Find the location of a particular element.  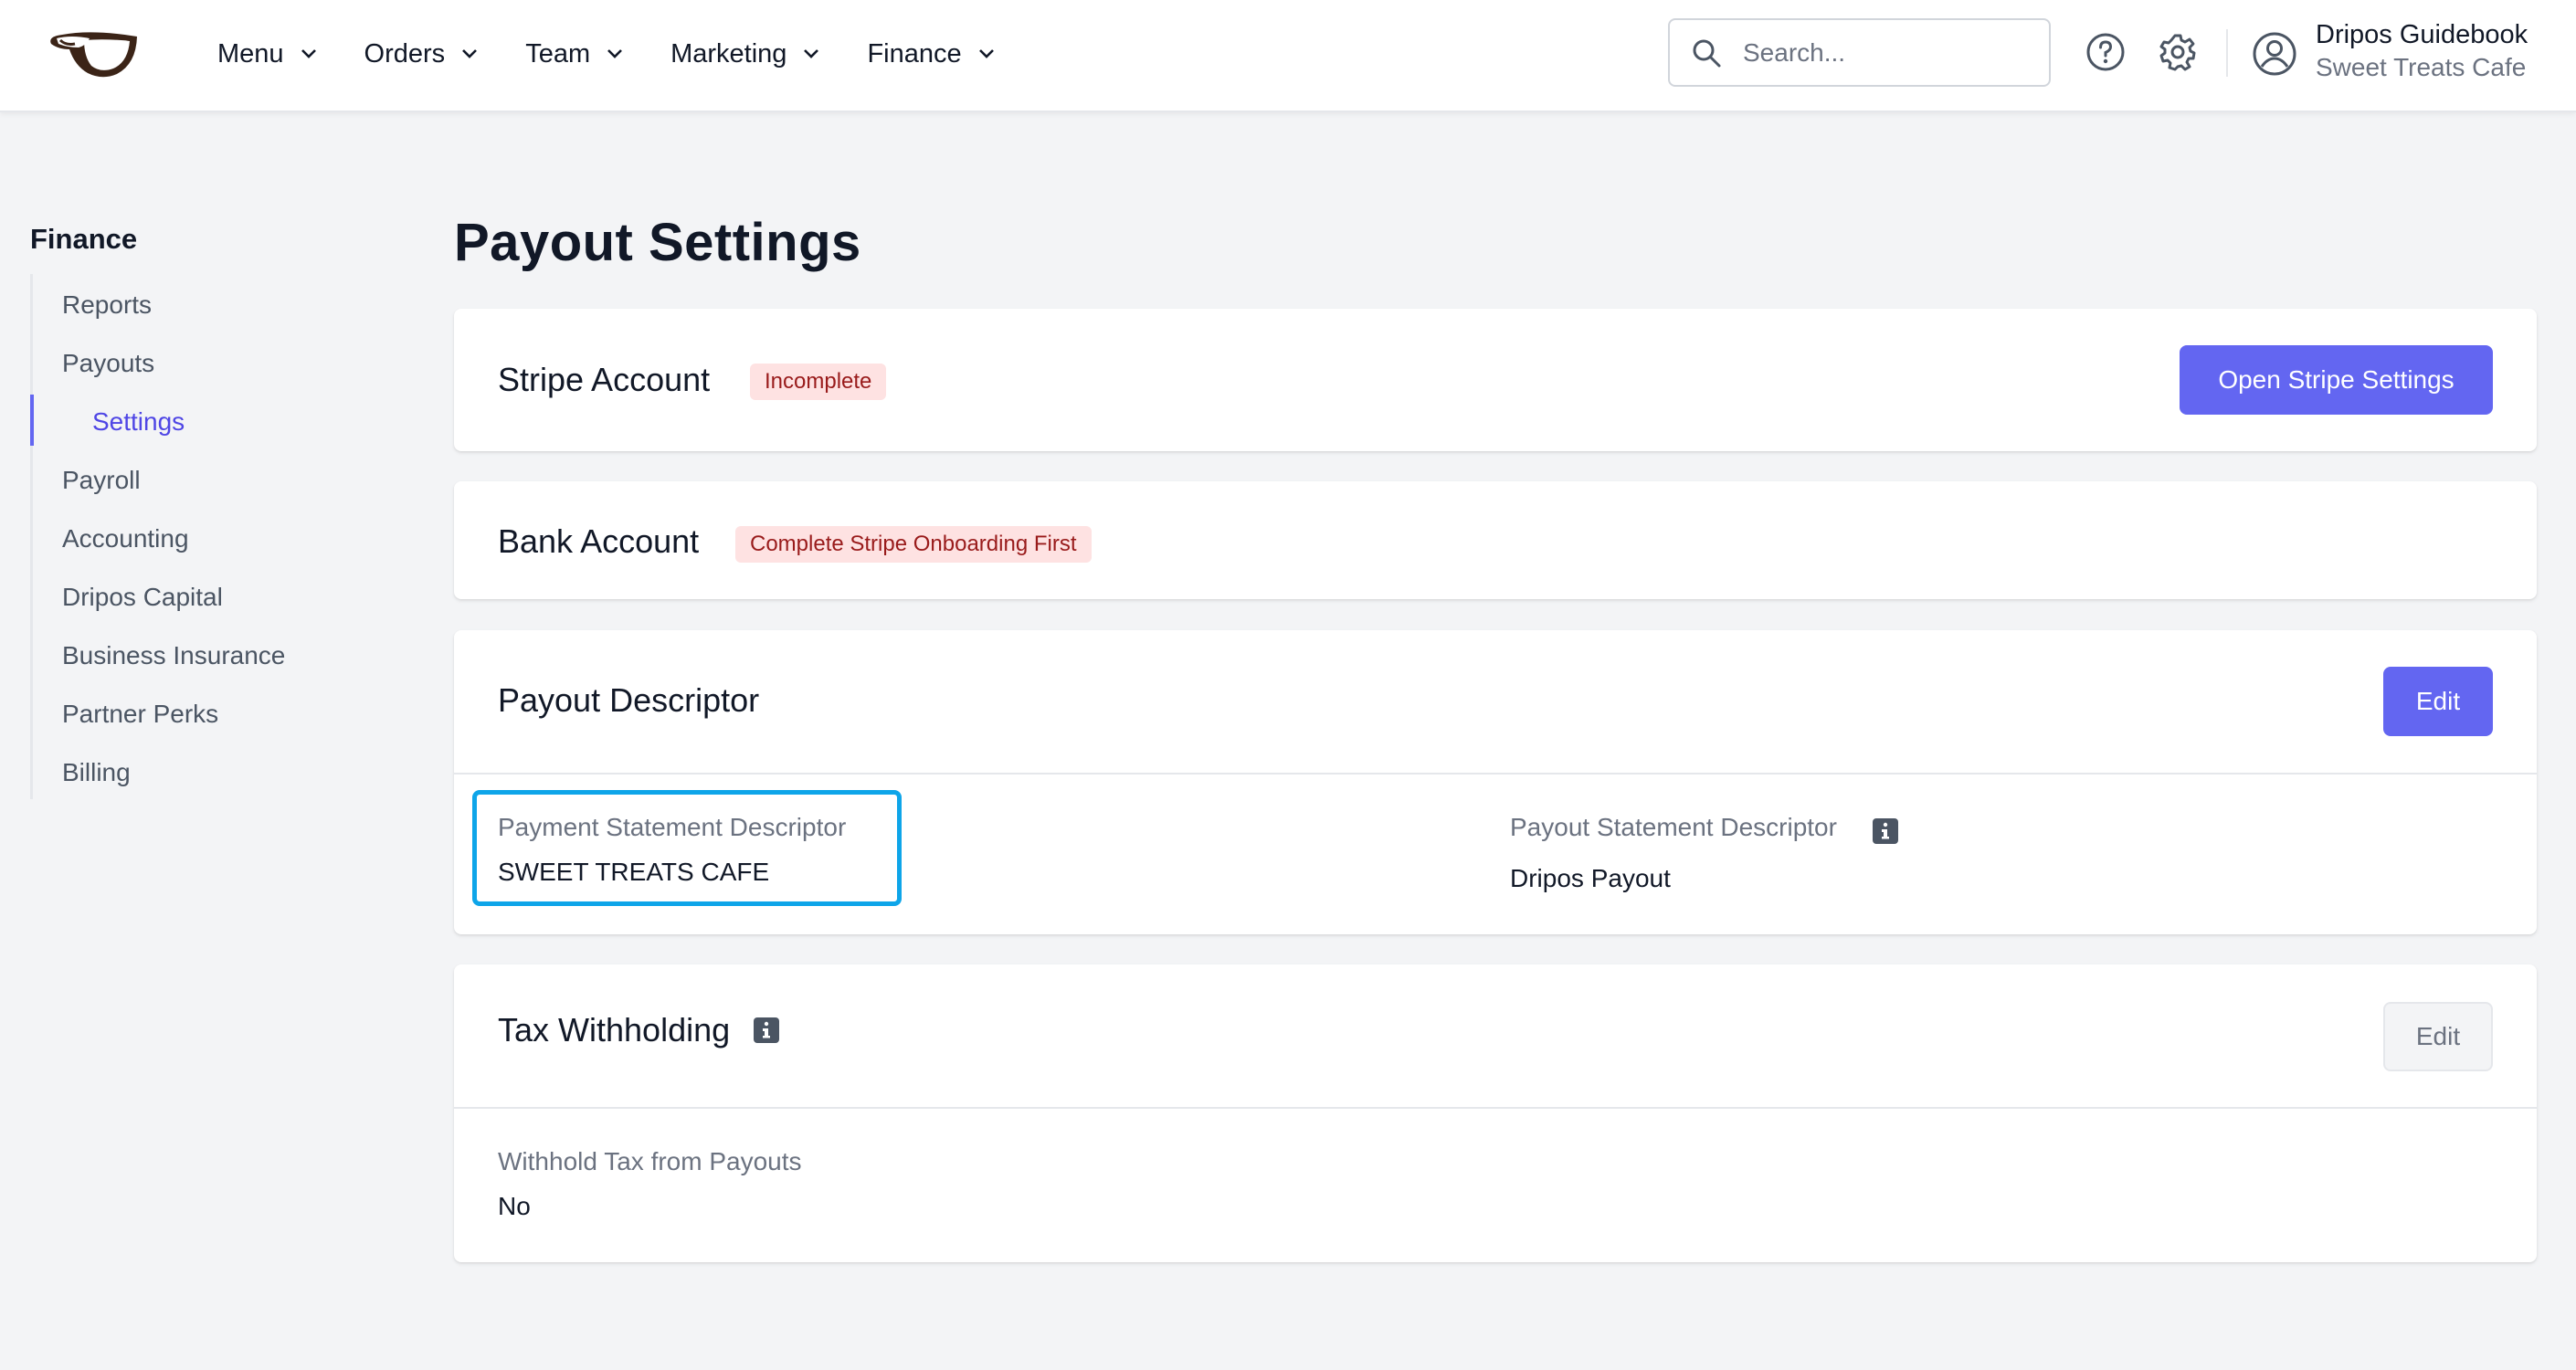

user-name: Dripos Guidebook is located at coordinates (2422, 35).